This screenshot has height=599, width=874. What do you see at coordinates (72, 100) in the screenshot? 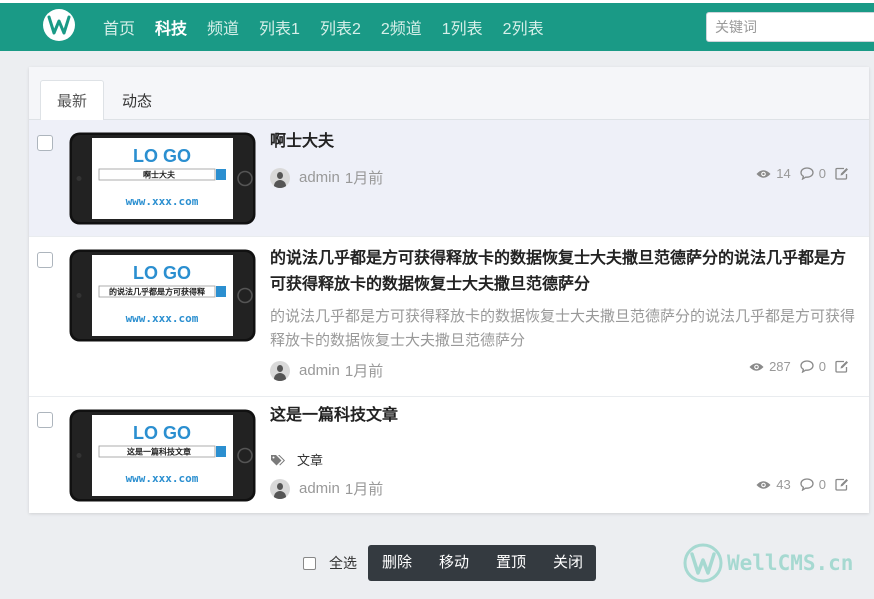
I see `tab-latest: 最新` at bounding box center [72, 100].